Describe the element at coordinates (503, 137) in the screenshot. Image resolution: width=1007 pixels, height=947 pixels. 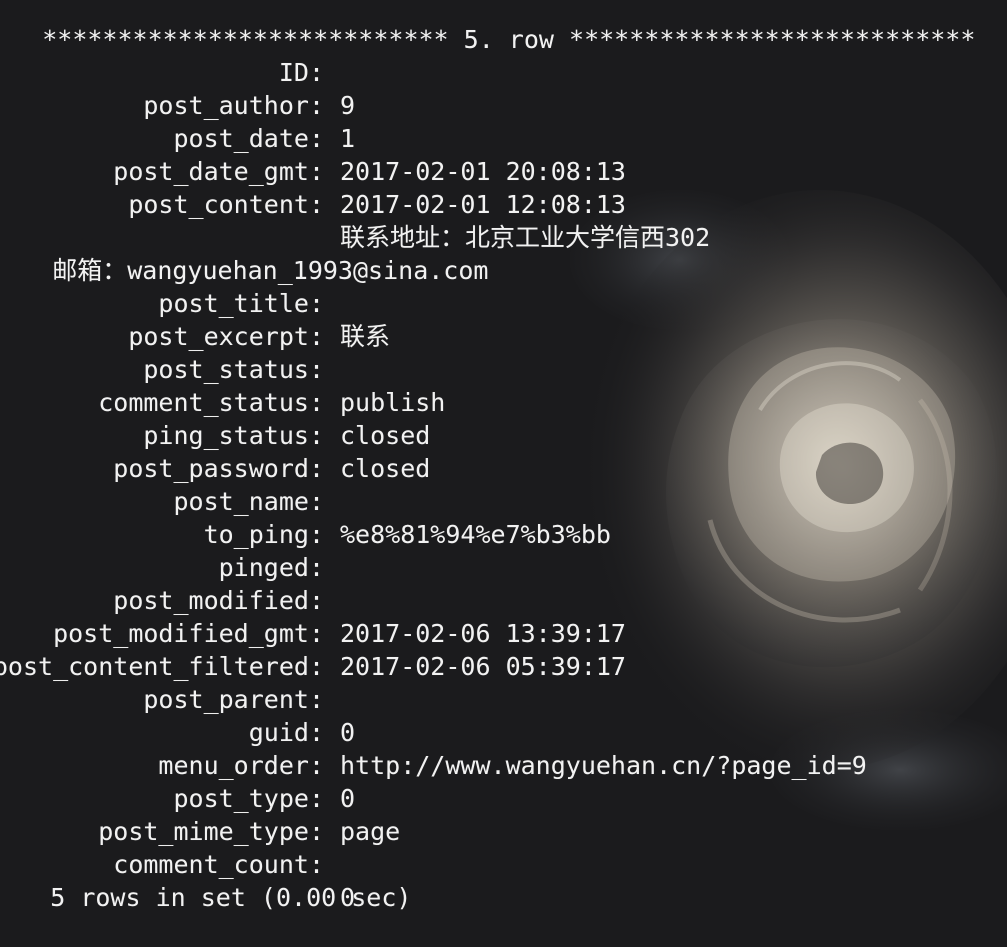
I see `field-row-post-date: post_date: 2017-02-01 20:08:13` at that location.